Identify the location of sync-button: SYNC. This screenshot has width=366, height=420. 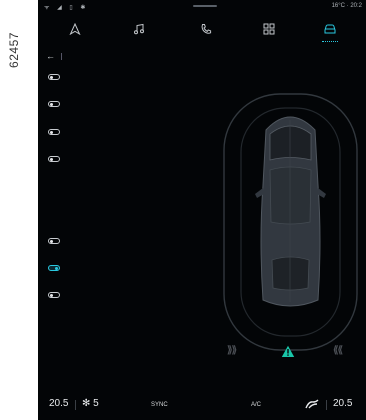
(159, 405).